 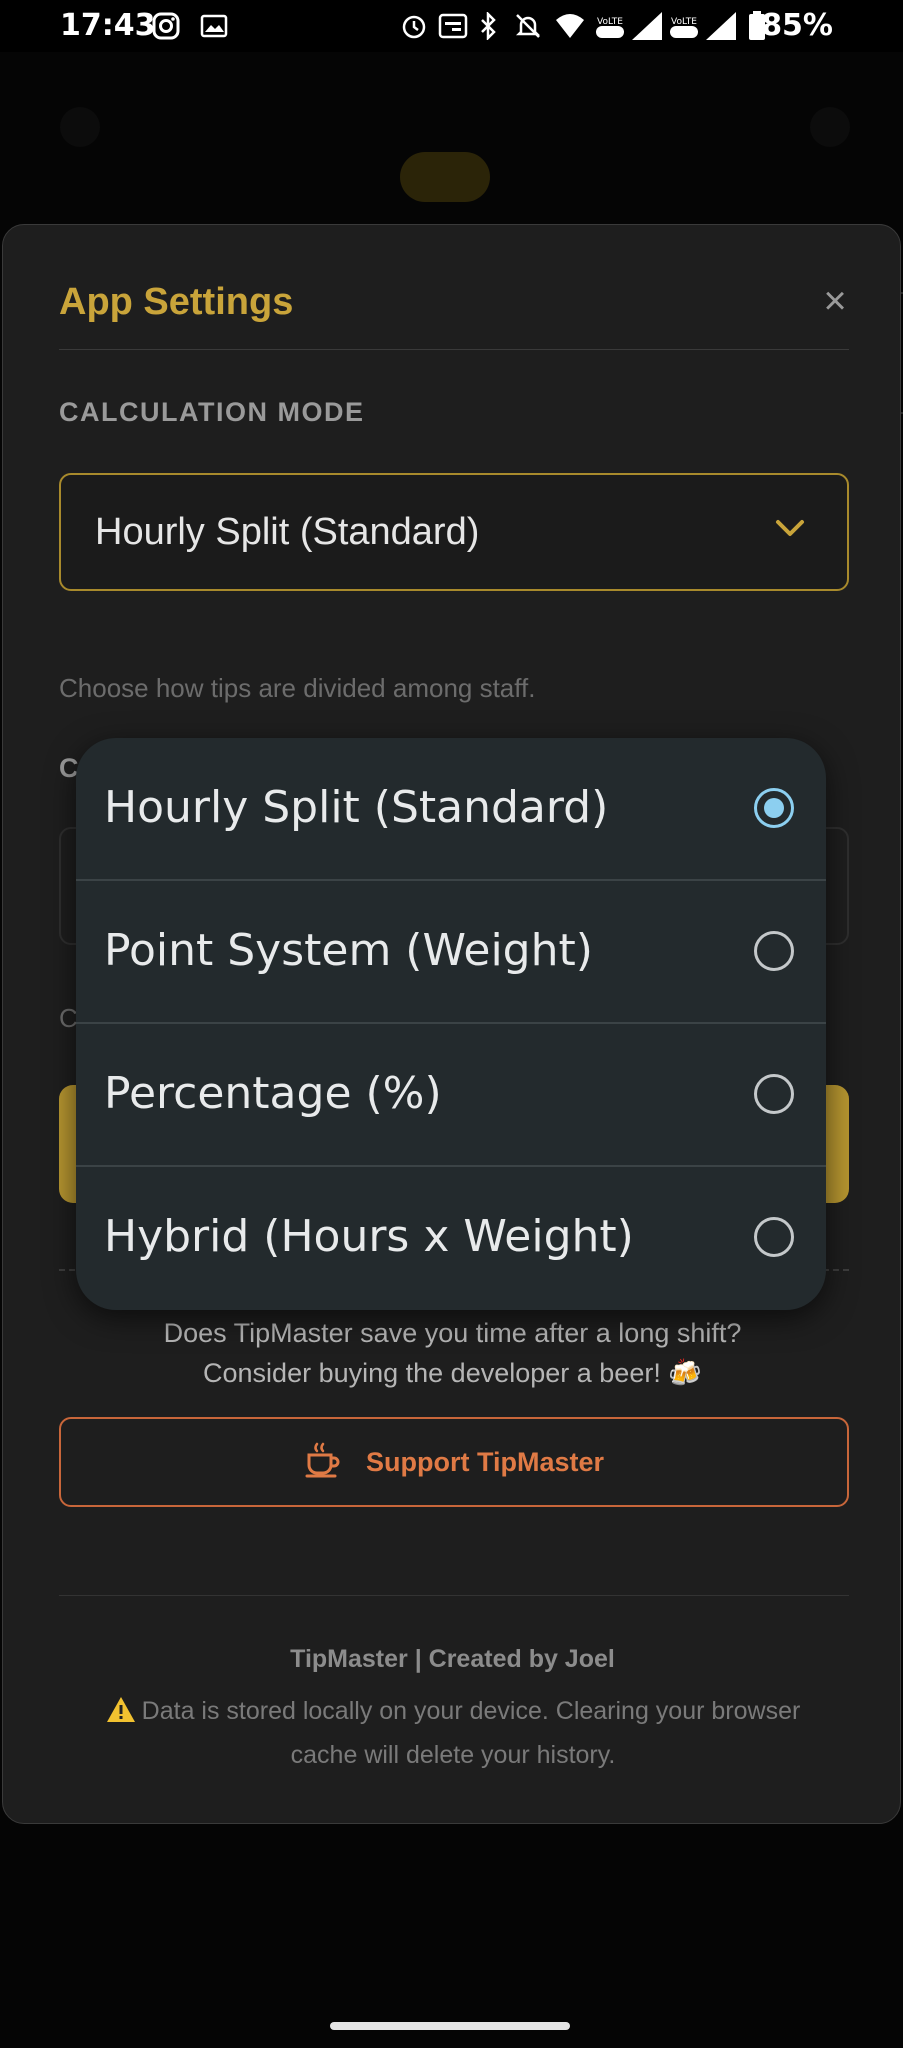 What do you see at coordinates (790, 530) in the screenshot?
I see `chevron-down-icon` at bounding box center [790, 530].